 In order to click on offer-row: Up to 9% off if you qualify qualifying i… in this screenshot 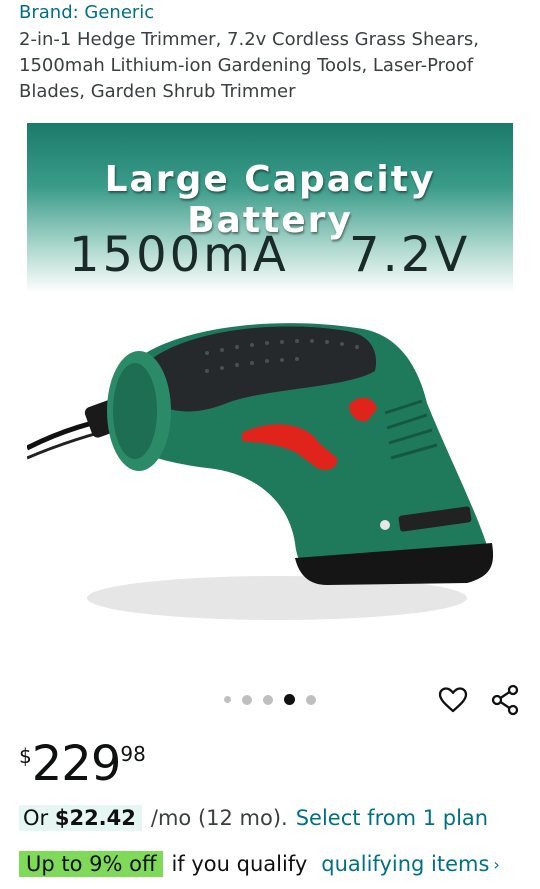, I will do `click(259, 864)`.